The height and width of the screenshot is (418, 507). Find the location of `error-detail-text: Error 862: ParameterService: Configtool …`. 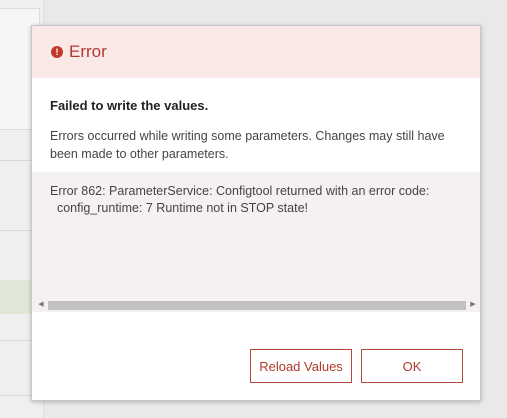

error-detail-text: Error 862: ParameterService: Configtool … is located at coordinates (256, 194).